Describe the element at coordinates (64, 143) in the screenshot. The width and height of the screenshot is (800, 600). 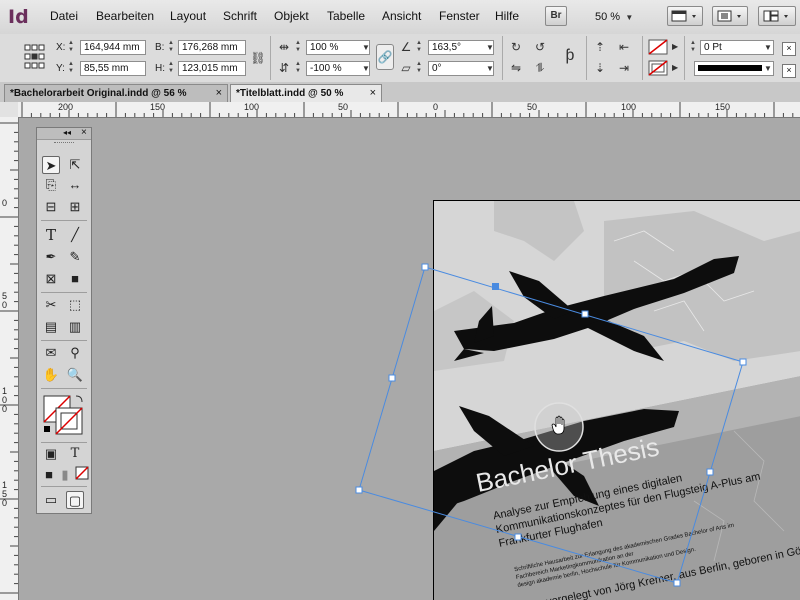
I see `grip-handle` at that location.